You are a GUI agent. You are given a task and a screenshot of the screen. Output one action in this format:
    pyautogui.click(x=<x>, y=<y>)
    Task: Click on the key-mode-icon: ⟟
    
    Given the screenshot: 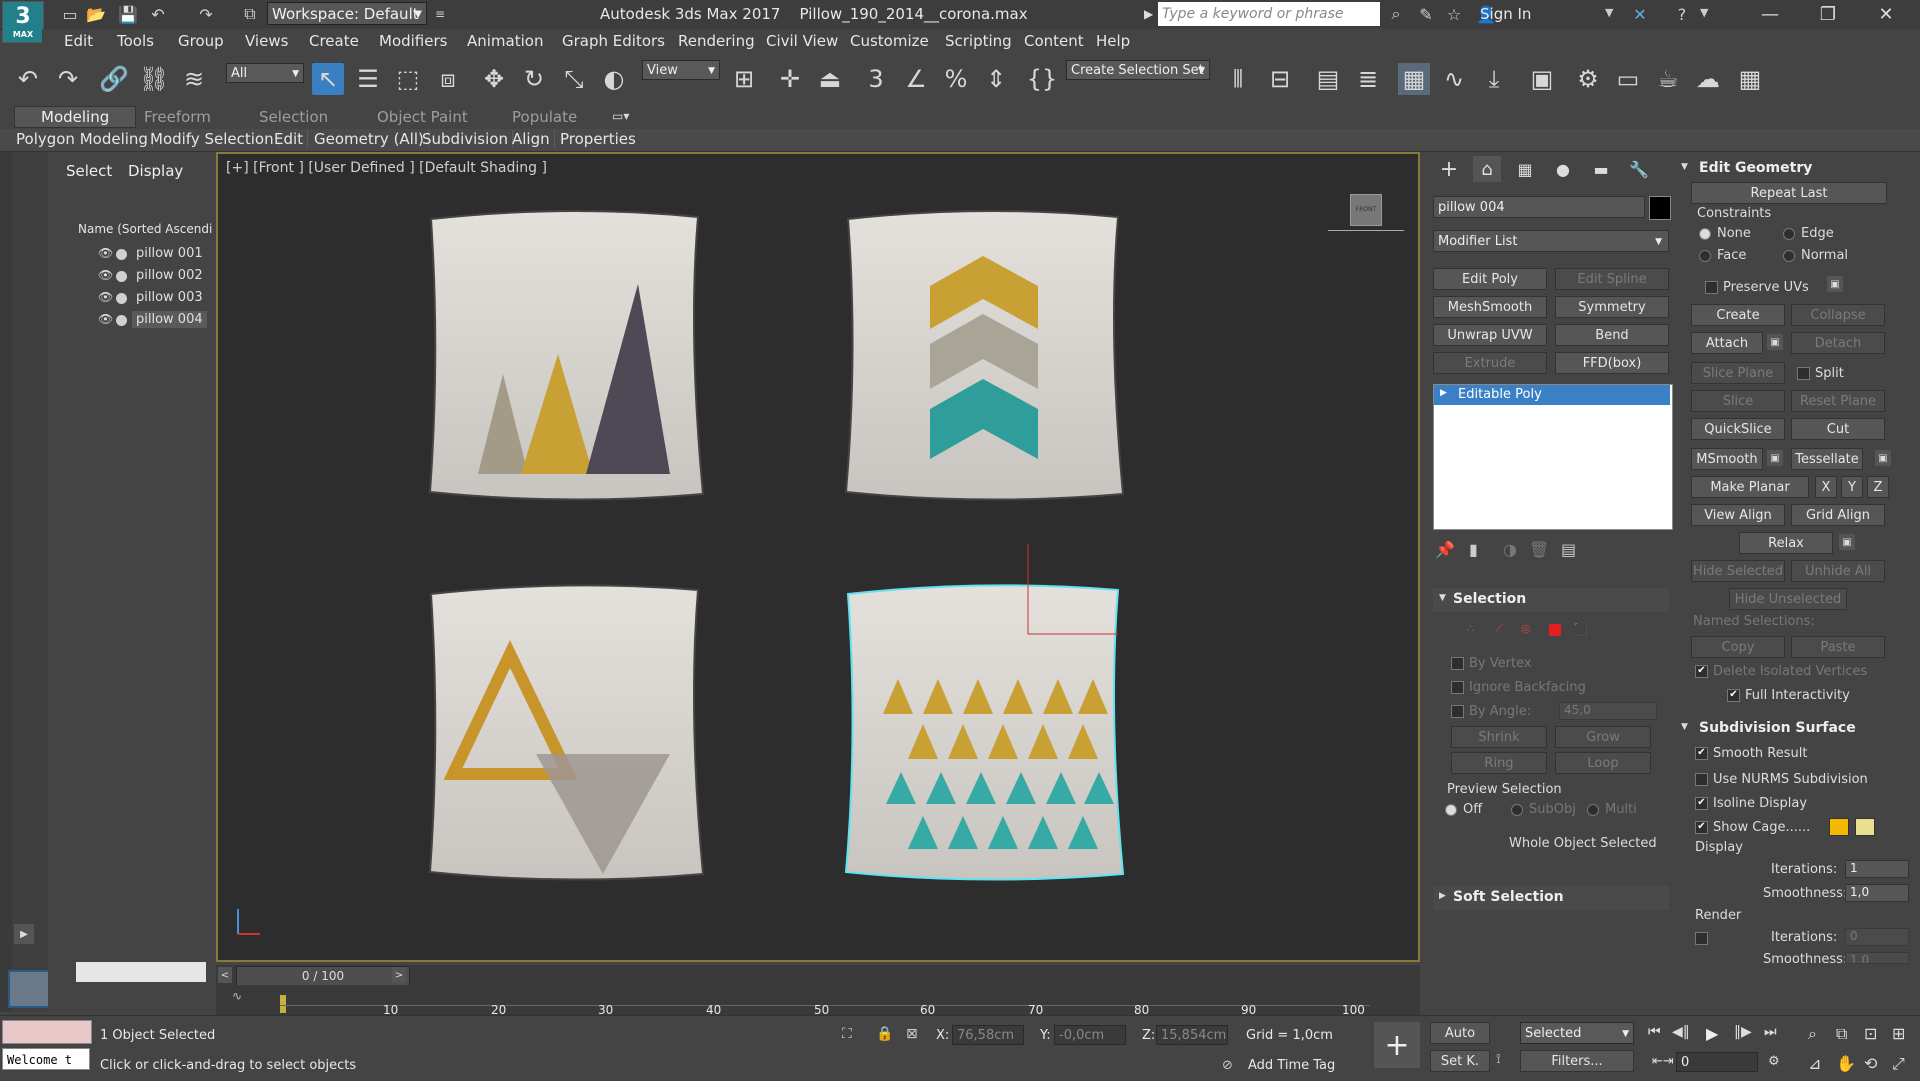 What is the action you would take?
    pyautogui.click(x=1498, y=1059)
    